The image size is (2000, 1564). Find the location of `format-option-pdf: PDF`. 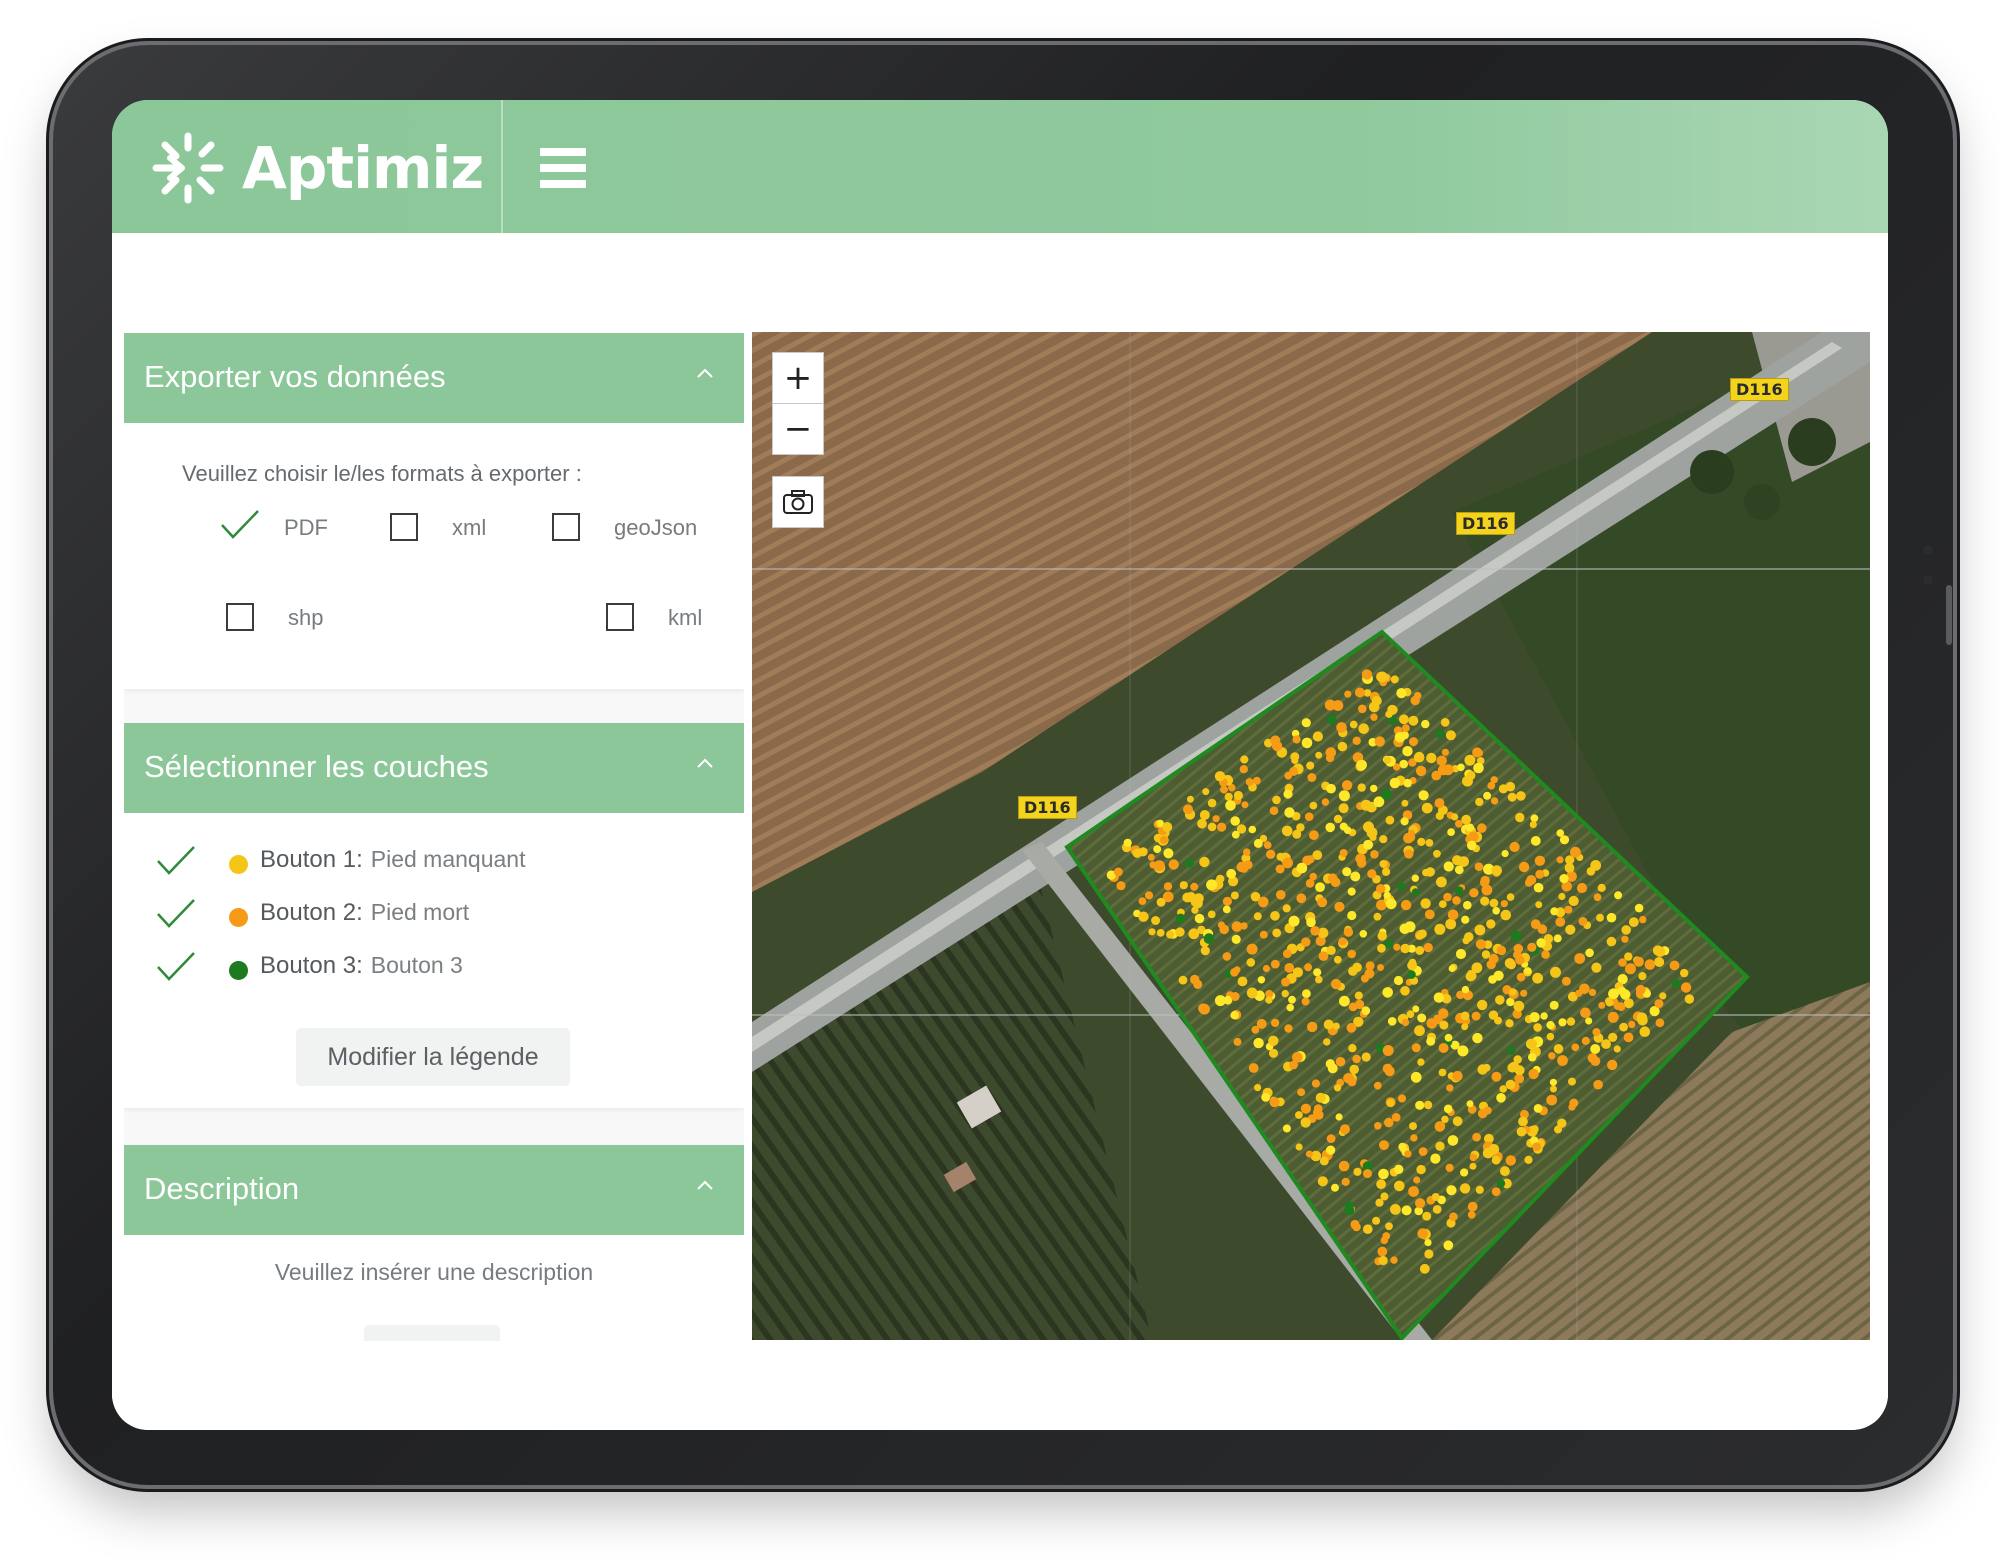

format-option-pdf: PDF is located at coordinates (296, 527).